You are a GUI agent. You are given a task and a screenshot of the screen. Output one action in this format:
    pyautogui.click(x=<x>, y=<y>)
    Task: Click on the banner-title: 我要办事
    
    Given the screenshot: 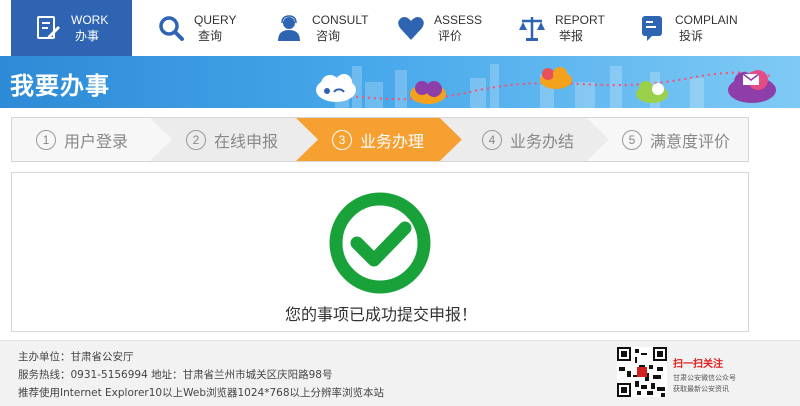 What is the action you would take?
    pyautogui.click(x=60, y=86)
    